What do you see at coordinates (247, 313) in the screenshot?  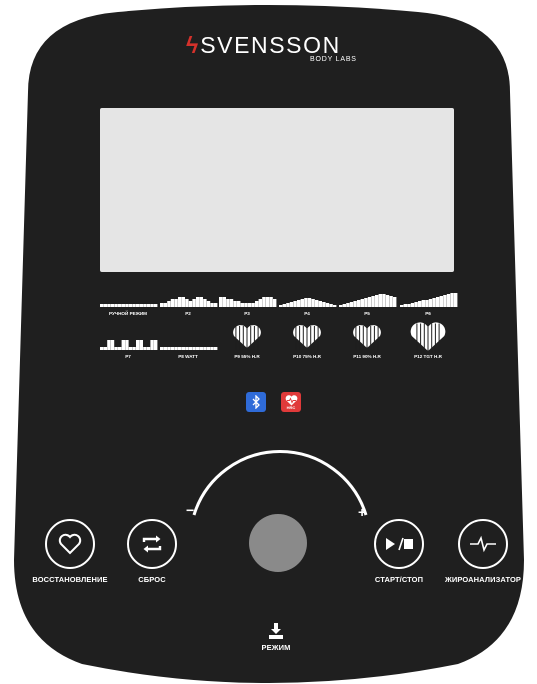 I see `program-label-p3: P3` at bounding box center [247, 313].